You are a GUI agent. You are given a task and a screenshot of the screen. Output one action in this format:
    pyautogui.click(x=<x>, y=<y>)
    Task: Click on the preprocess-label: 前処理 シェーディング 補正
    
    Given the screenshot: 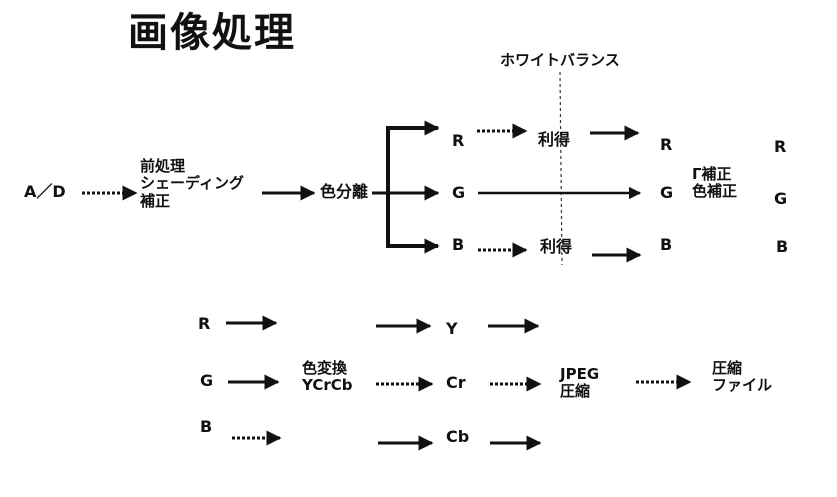 What is the action you would take?
    pyautogui.click(x=192, y=183)
    